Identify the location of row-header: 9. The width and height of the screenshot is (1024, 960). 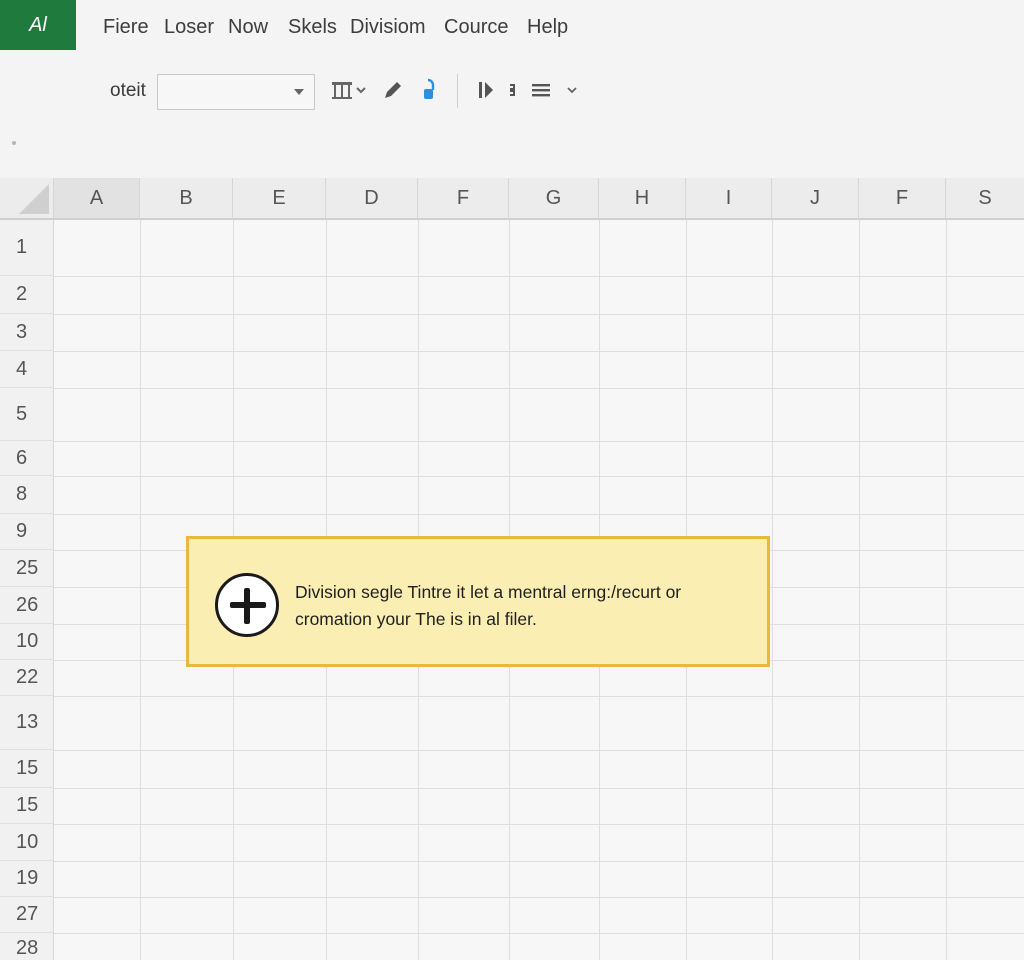
(27, 532).